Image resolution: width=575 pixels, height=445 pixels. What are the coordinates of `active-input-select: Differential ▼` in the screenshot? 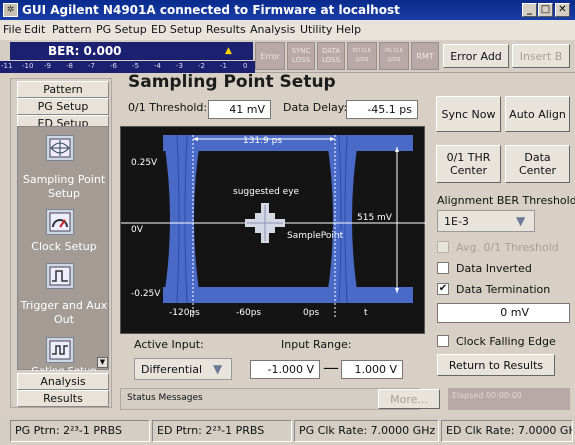 It's located at (183, 369).